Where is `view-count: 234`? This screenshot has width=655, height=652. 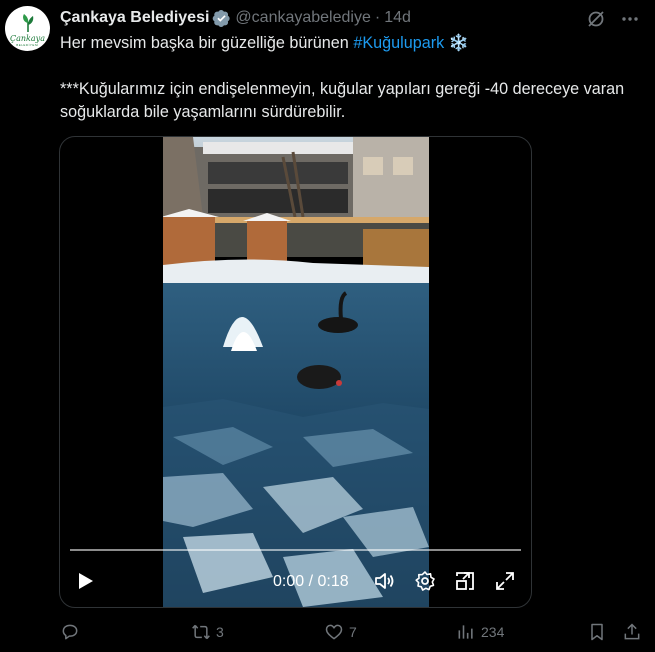
view-count: 234 is located at coordinates (493, 632).